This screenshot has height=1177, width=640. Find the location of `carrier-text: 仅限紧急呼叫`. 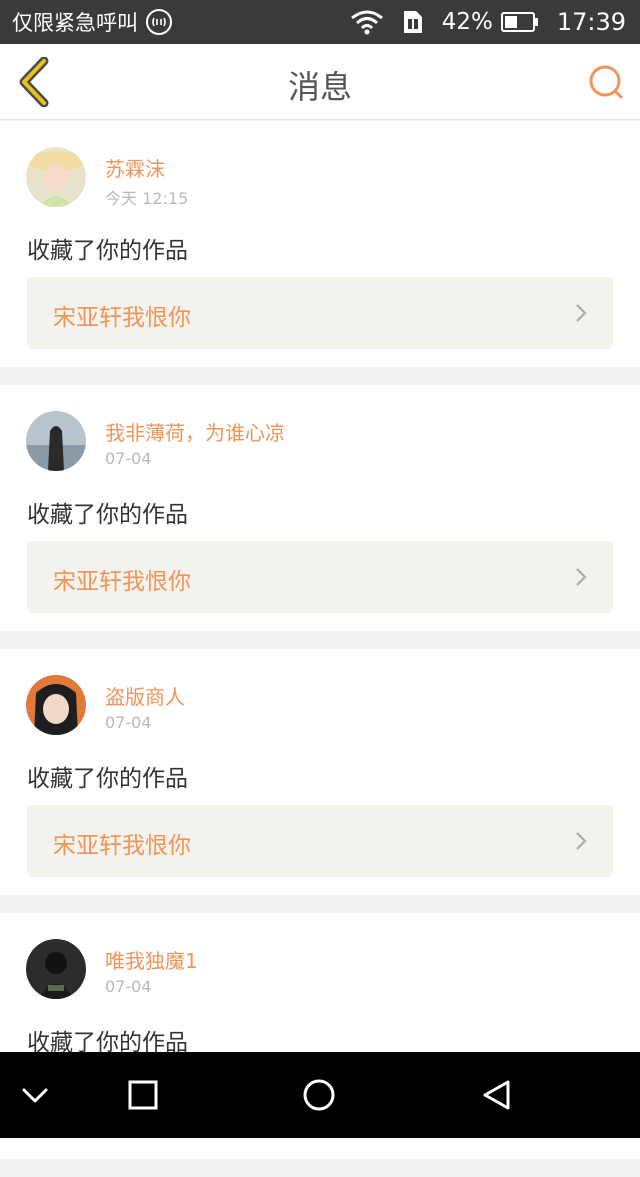

carrier-text: 仅限紧急呼叫 is located at coordinates (75, 23).